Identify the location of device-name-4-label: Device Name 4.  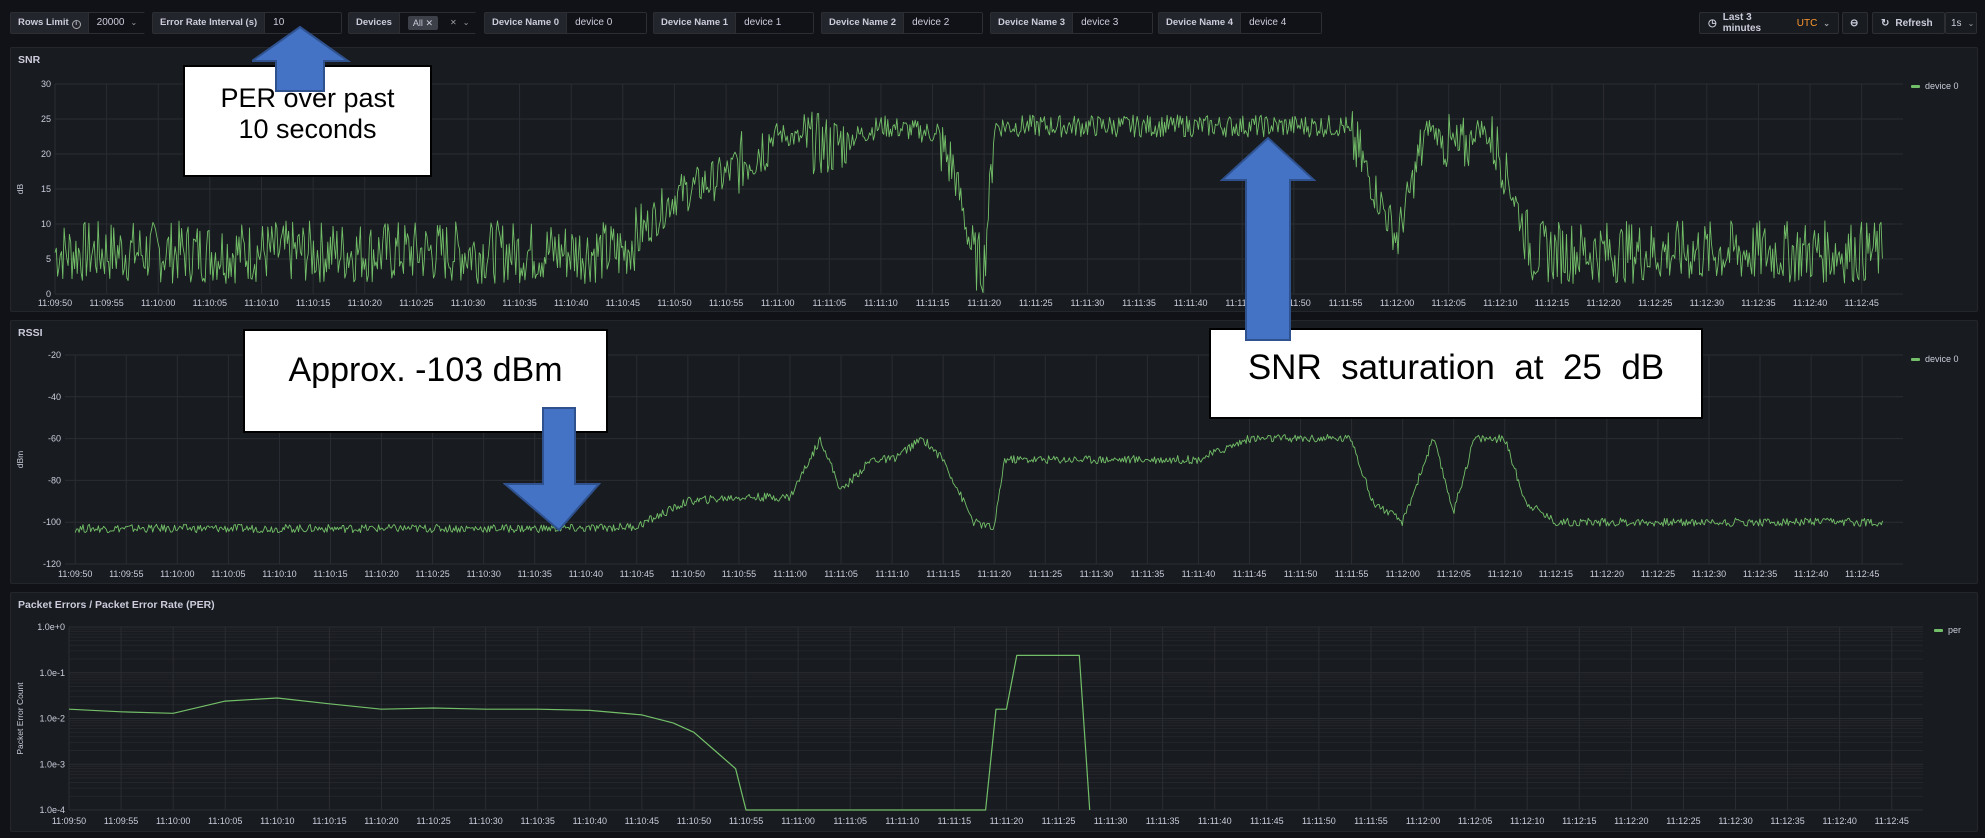
(1200, 23).